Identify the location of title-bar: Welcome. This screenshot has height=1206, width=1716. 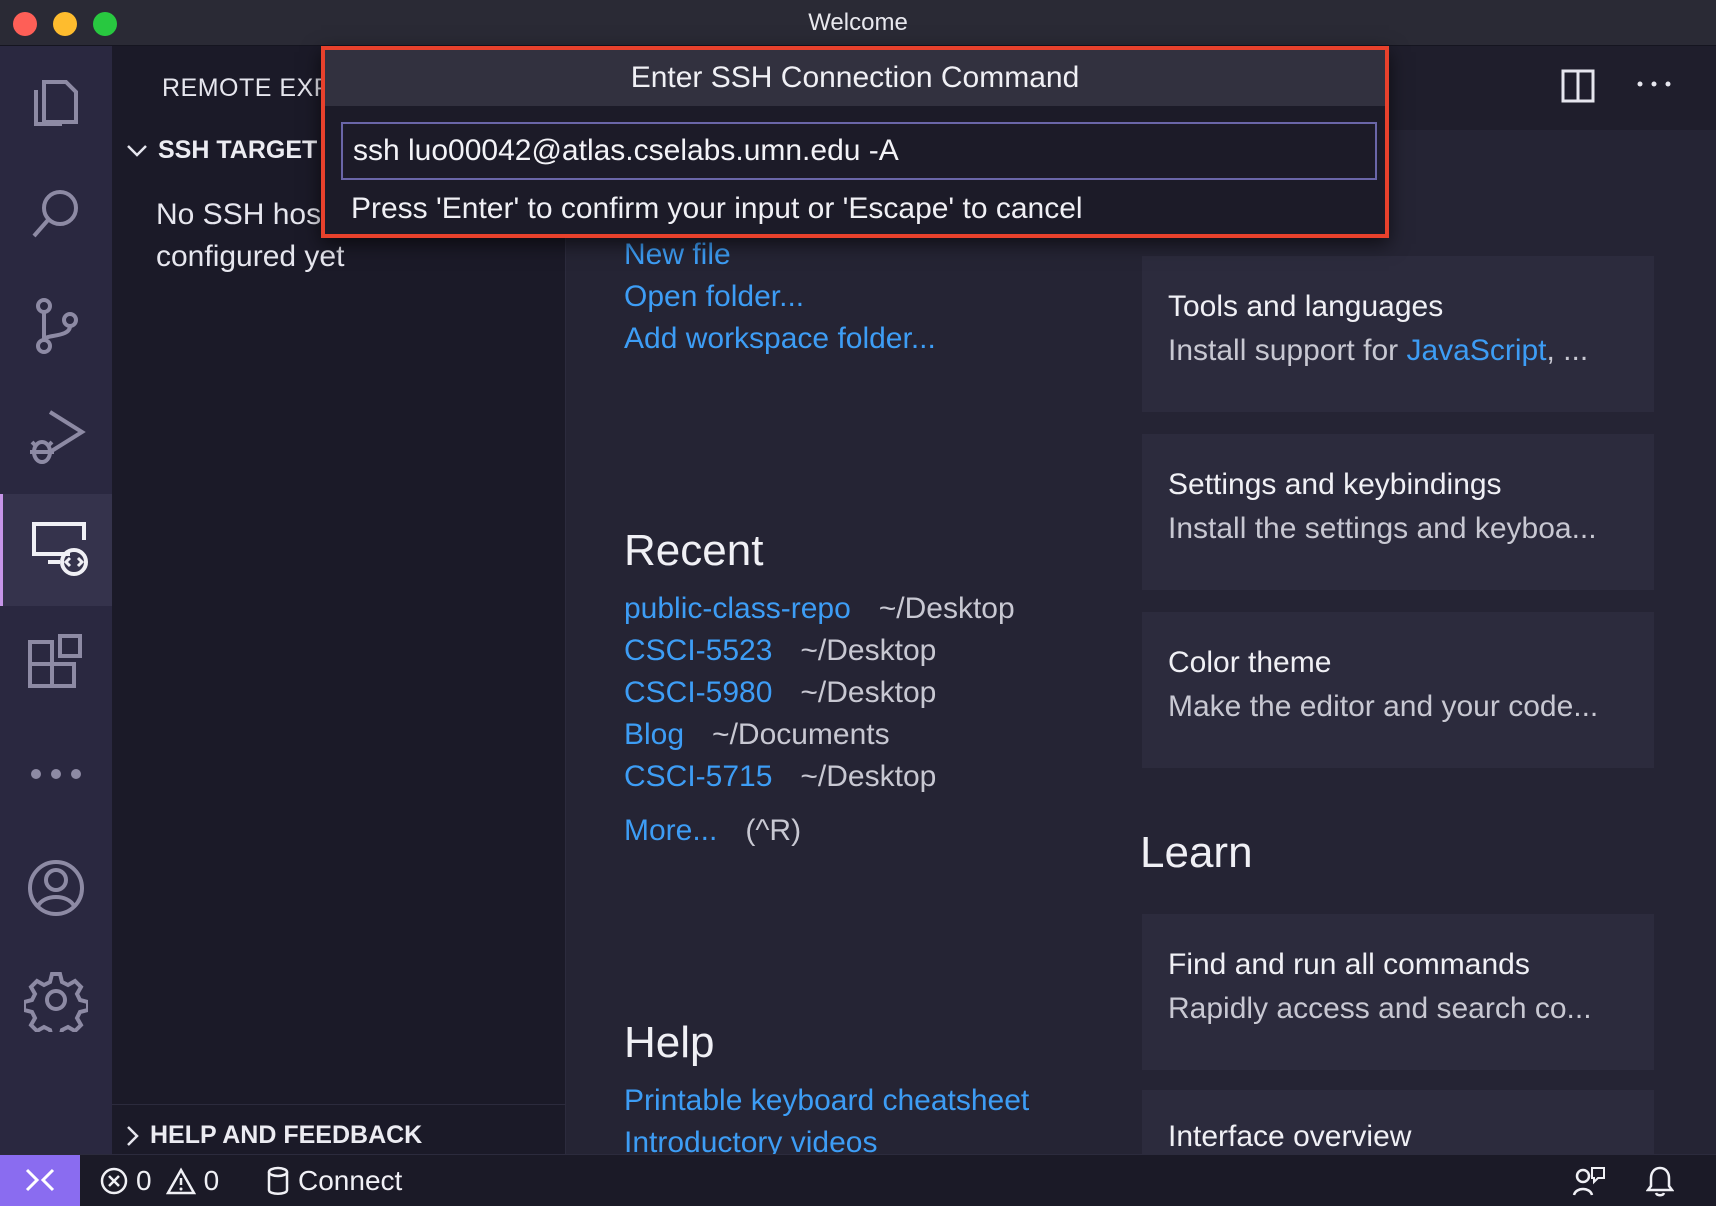
(858, 23).